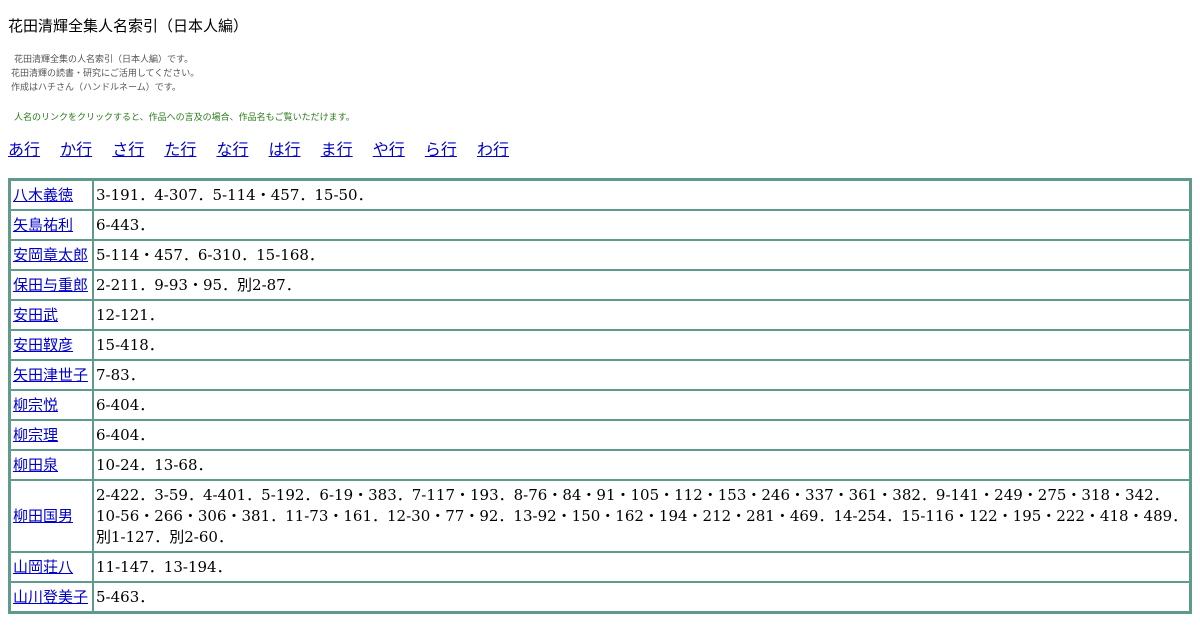  Describe the element at coordinates (285, 149) in the screenshot. I see `nav-link-ha-row: は行` at that location.